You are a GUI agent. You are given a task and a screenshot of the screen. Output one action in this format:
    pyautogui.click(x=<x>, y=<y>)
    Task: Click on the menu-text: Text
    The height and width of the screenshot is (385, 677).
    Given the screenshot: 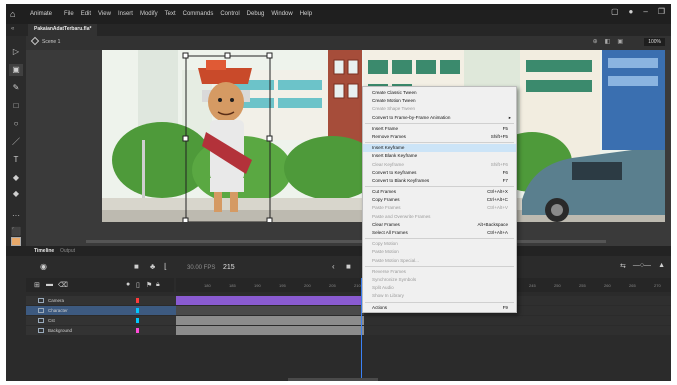 What is the action you would take?
    pyautogui.click(x=170, y=14)
    